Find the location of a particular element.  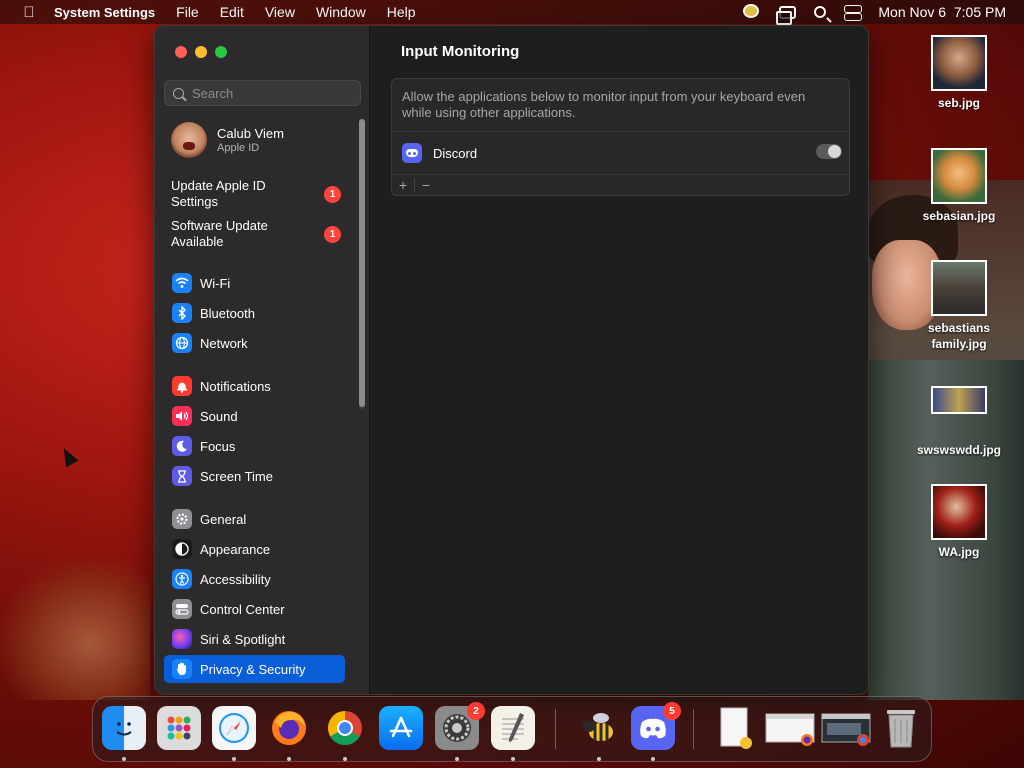

chrome-icon is located at coordinates (345, 728).